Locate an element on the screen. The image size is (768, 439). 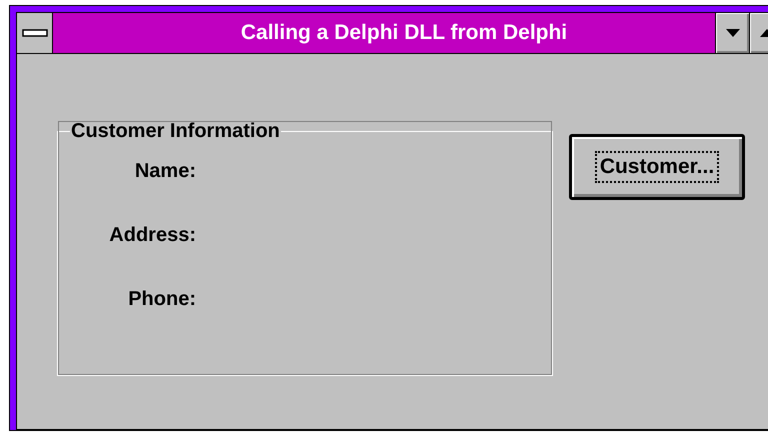
field-label: Phone: is located at coordinates (161, 299).